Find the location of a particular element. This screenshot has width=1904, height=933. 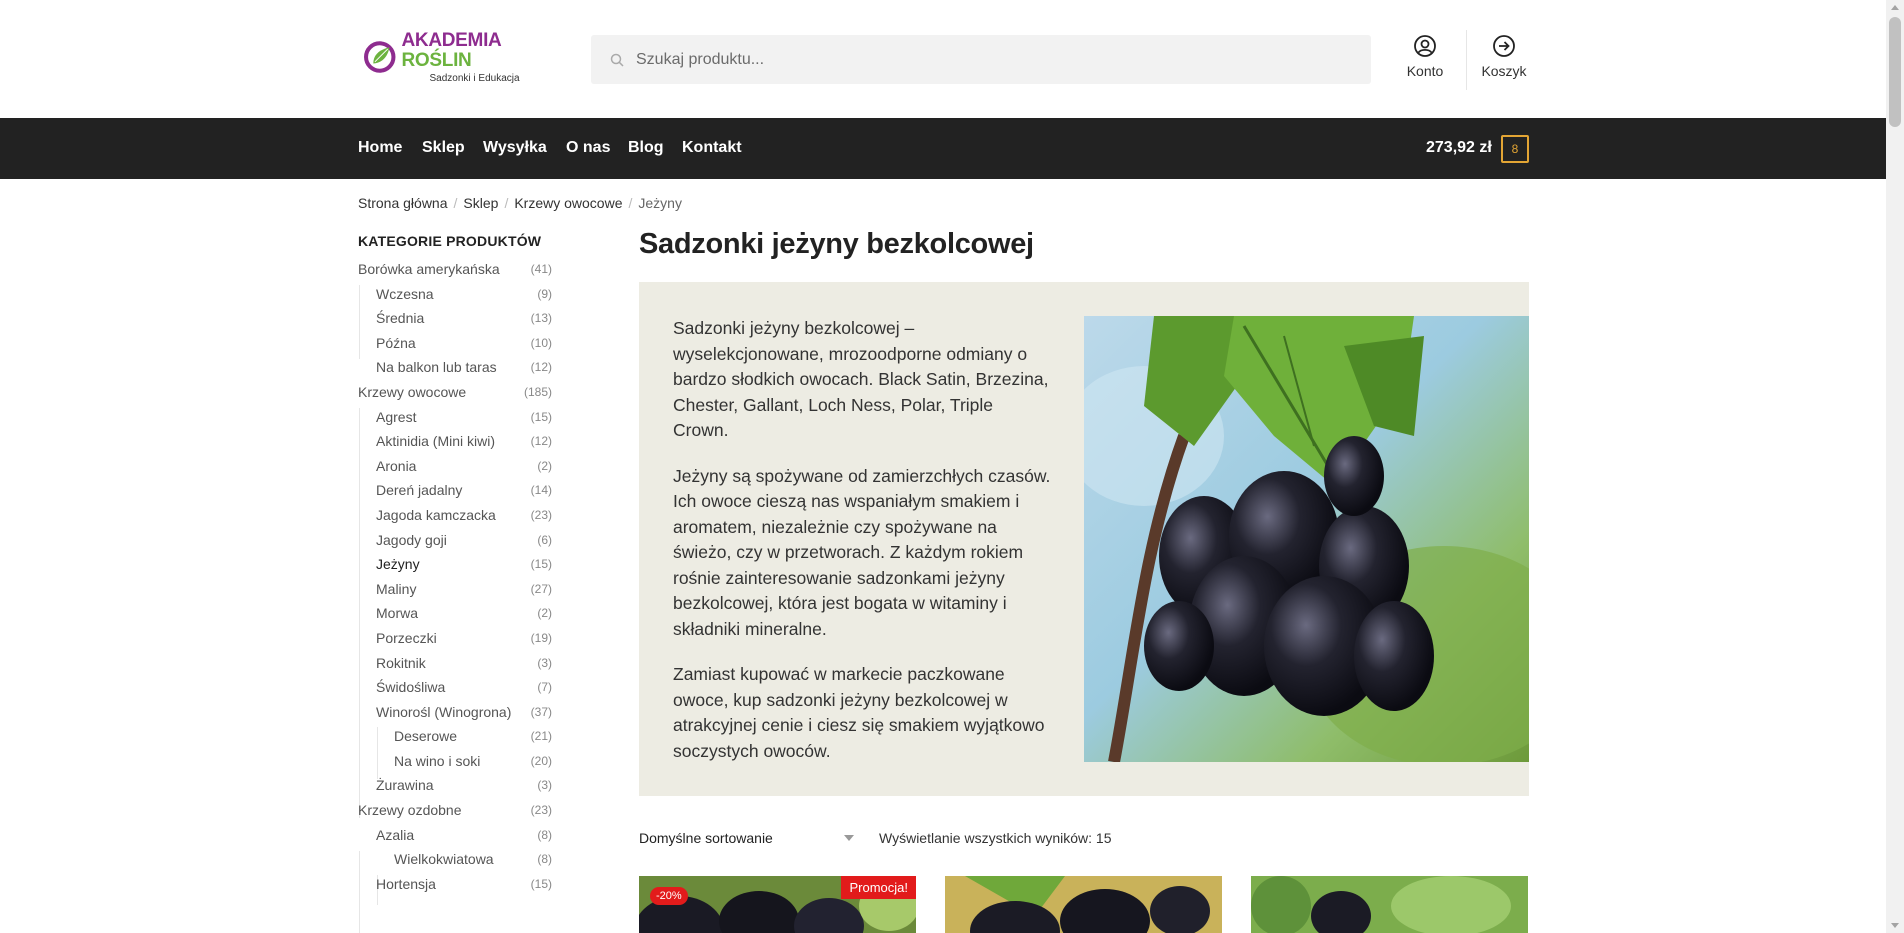

site-logo: AKADEMIA ROŚLIN Sadzonki i Edukacja is located at coordinates (452, 57).